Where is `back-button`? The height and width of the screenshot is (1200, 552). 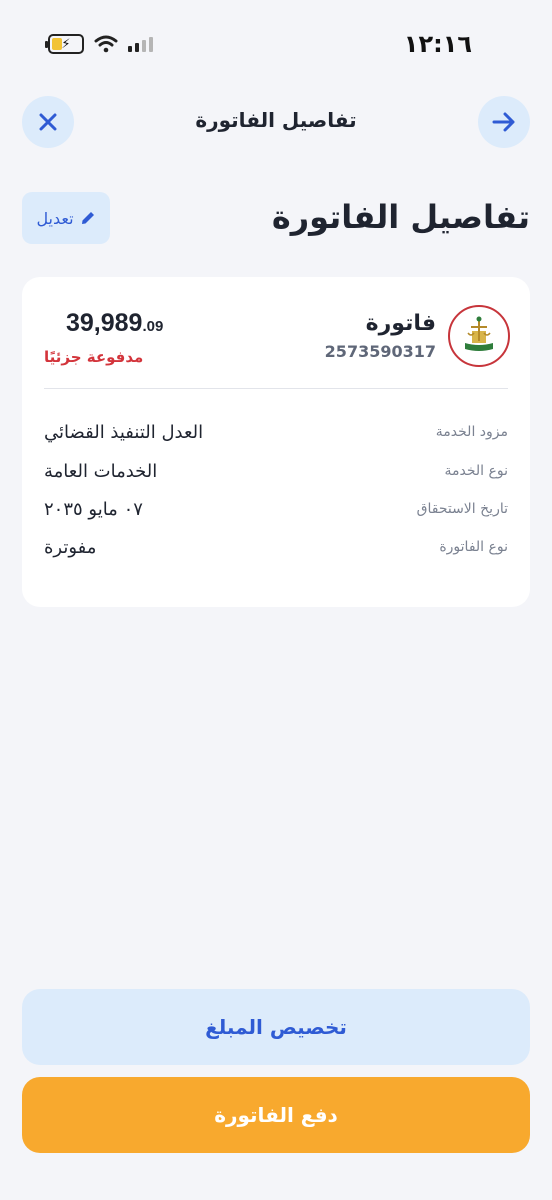 back-button is located at coordinates (504, 122).